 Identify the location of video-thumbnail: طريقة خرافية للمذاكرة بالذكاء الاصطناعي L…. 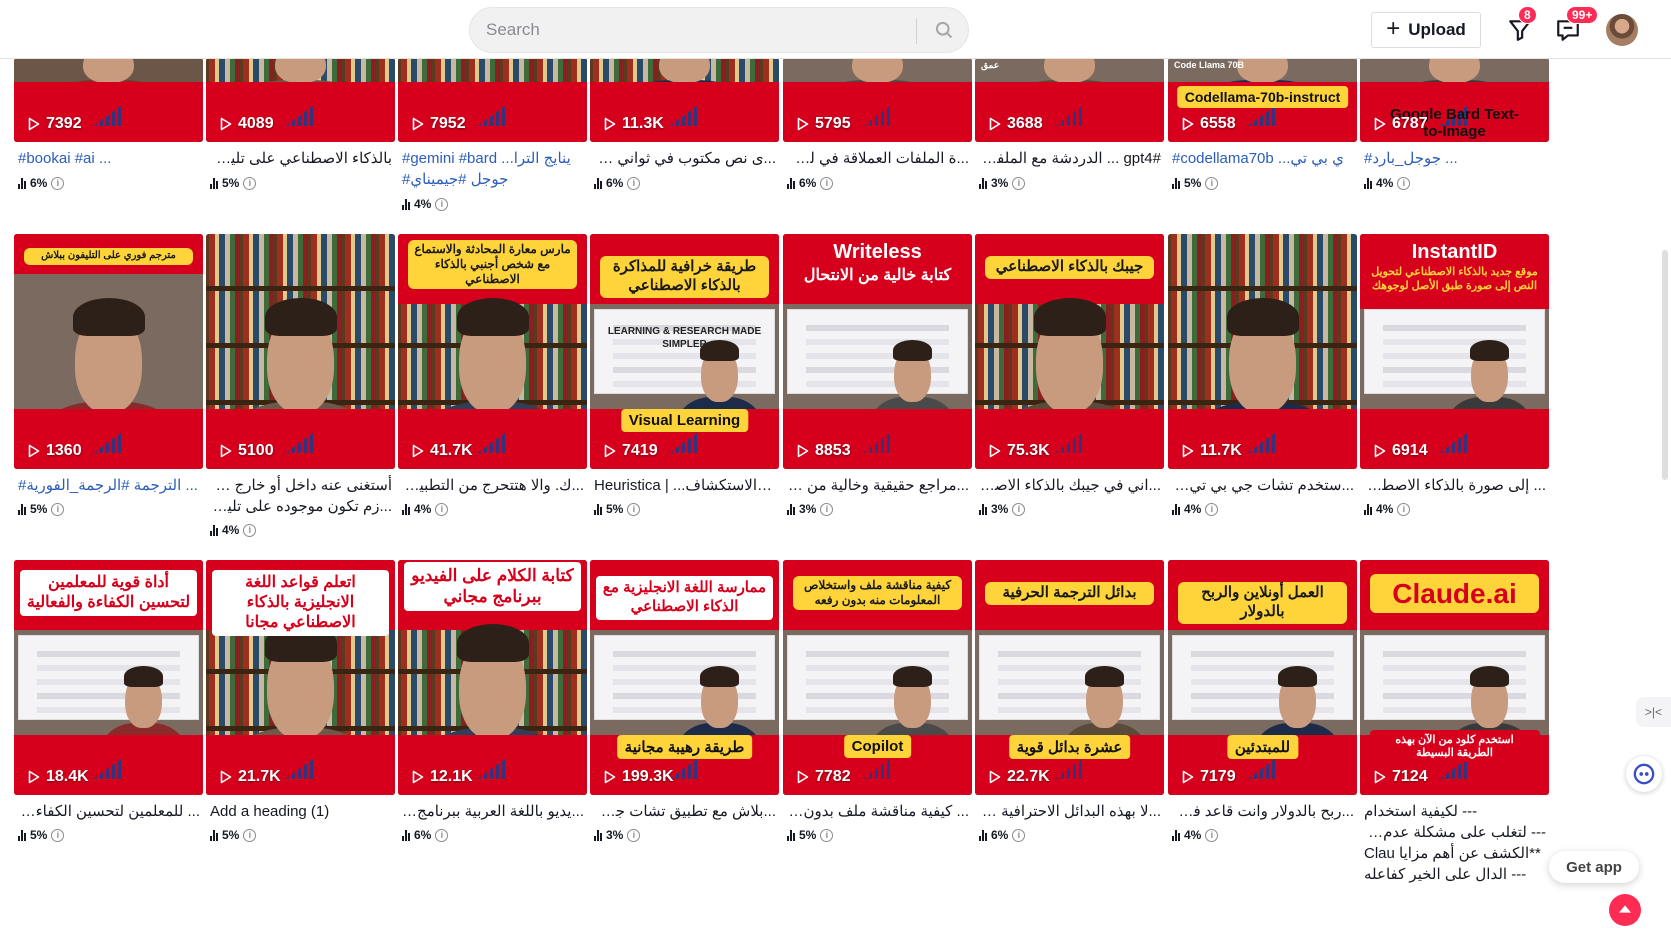
(684, 351).